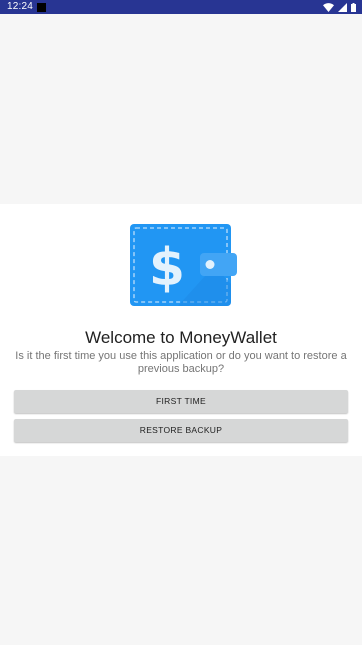 The width and height of the screenshot is (362, 645). Describe the element at coordinates (181, 337) in the screenshot. I see `welcome-title: Welcome to MoneyWallet` at that location.